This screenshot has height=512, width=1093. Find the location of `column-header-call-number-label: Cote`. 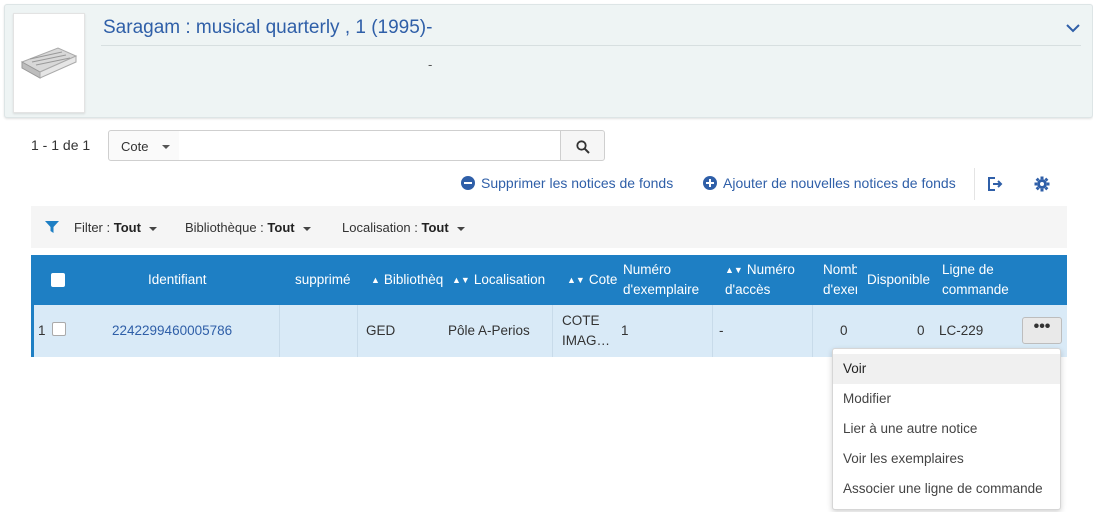

column-header-call-number-label: Cote is located at coordinates (603, 279).